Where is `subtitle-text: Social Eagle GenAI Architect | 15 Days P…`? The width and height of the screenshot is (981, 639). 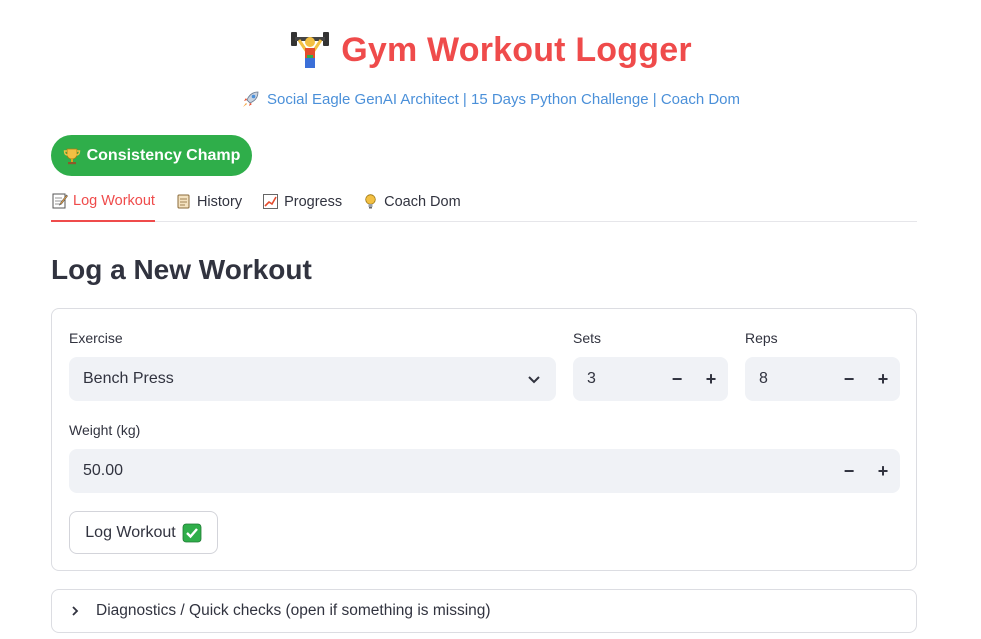
subtitle-text: Social Eagle GenAI Architect | 15 Days P… is located at coordinates (503, 99).